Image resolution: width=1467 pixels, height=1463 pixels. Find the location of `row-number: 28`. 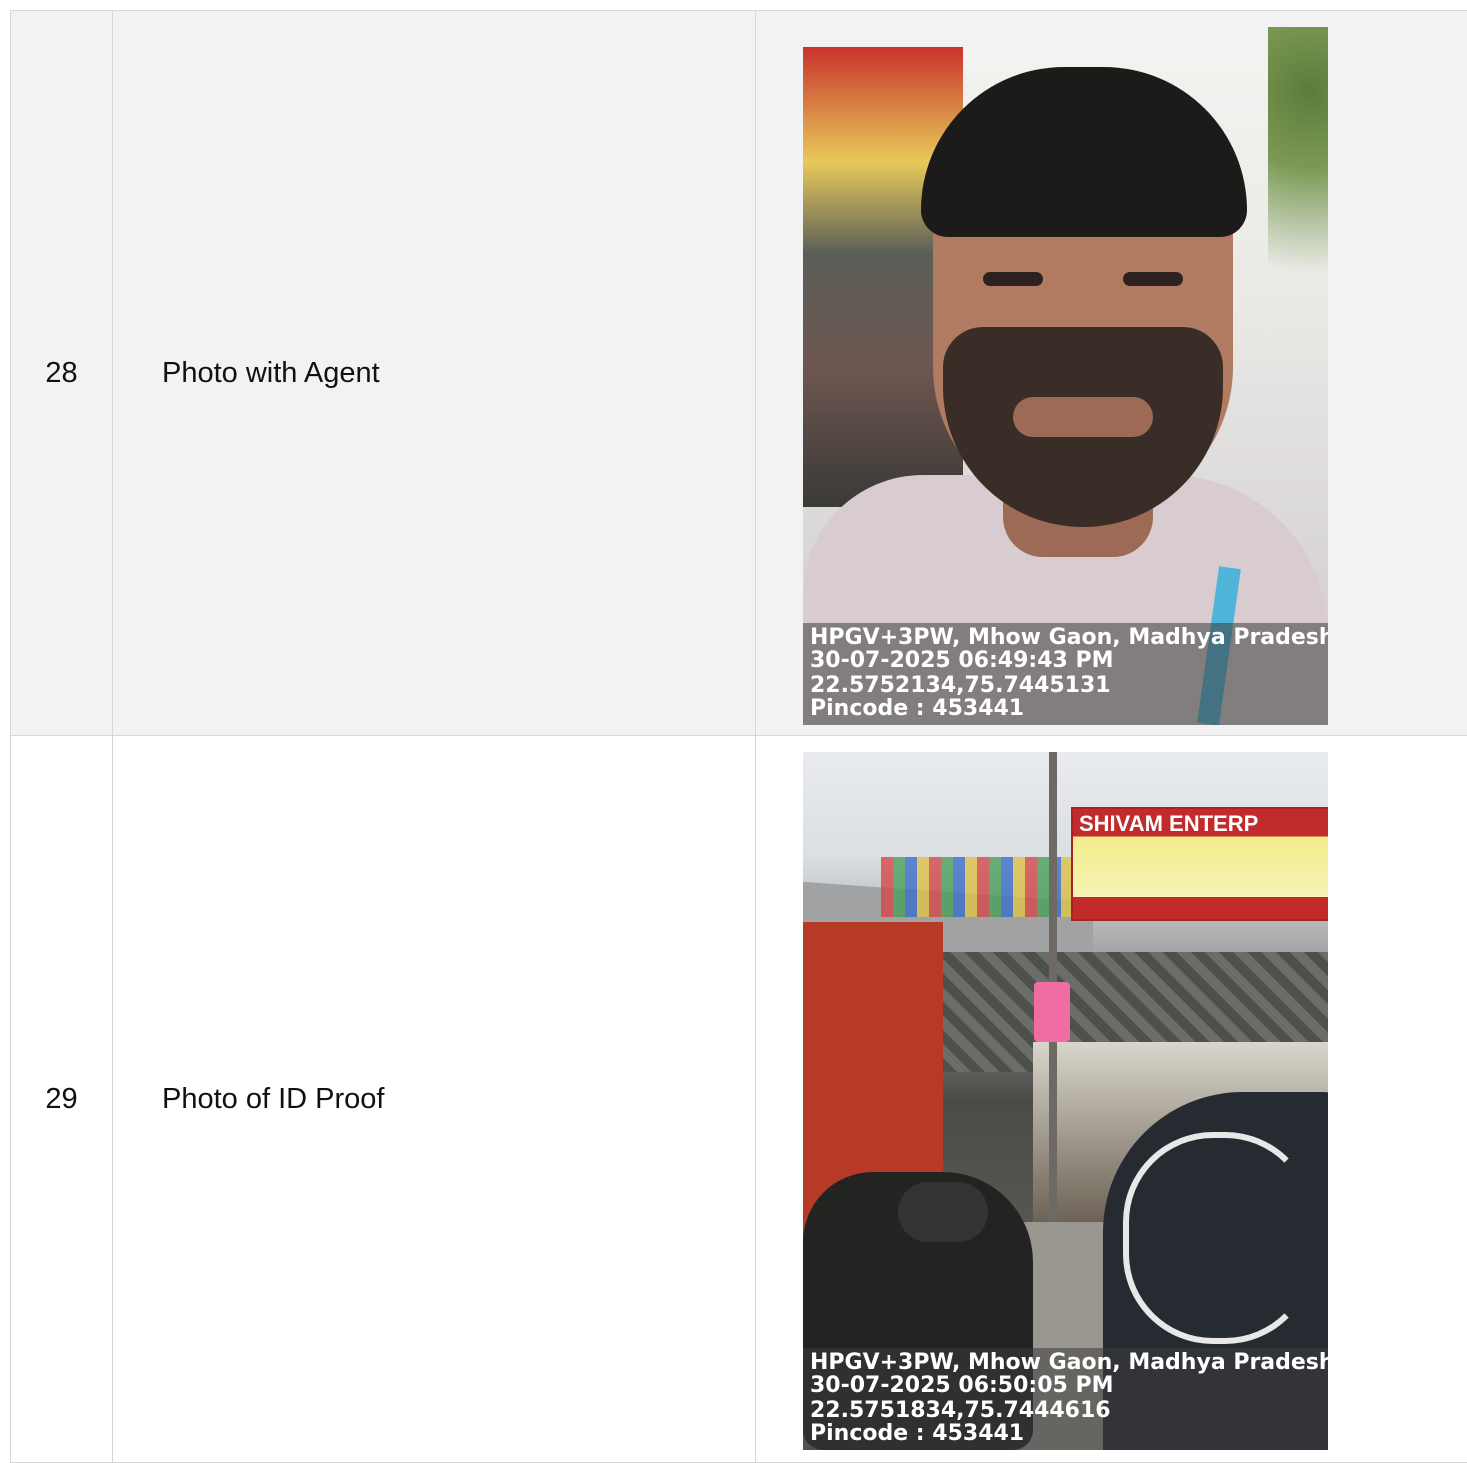

row-number: 28 is located at coordinates (61, 373).